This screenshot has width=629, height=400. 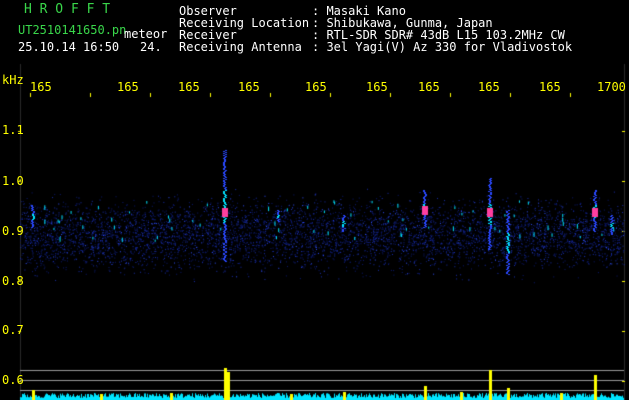 I want to click on filename: UT2510141650.pn, so click(x=72, y=30).